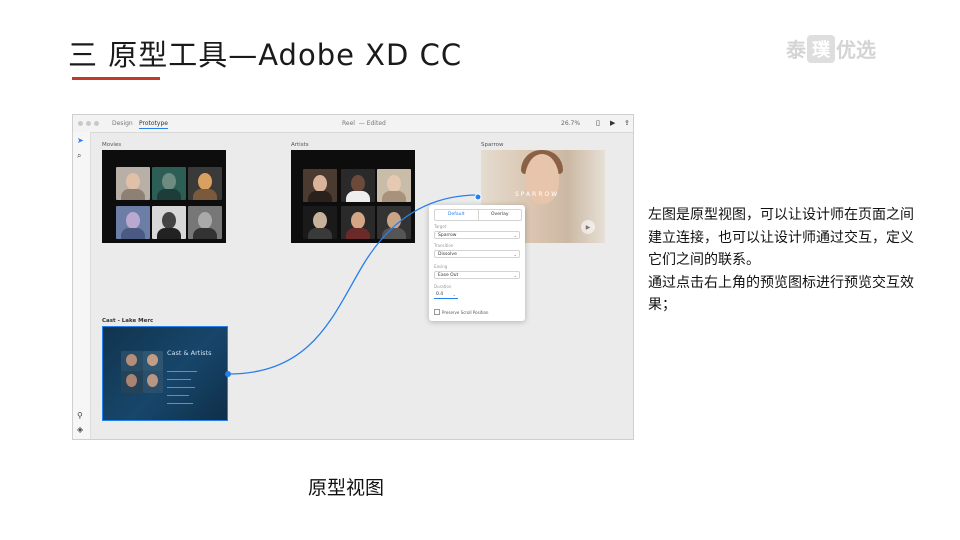 This screenshot has height=540, width=960. I want to click on target-select: Sparrow ⌄, so click(477, 235).